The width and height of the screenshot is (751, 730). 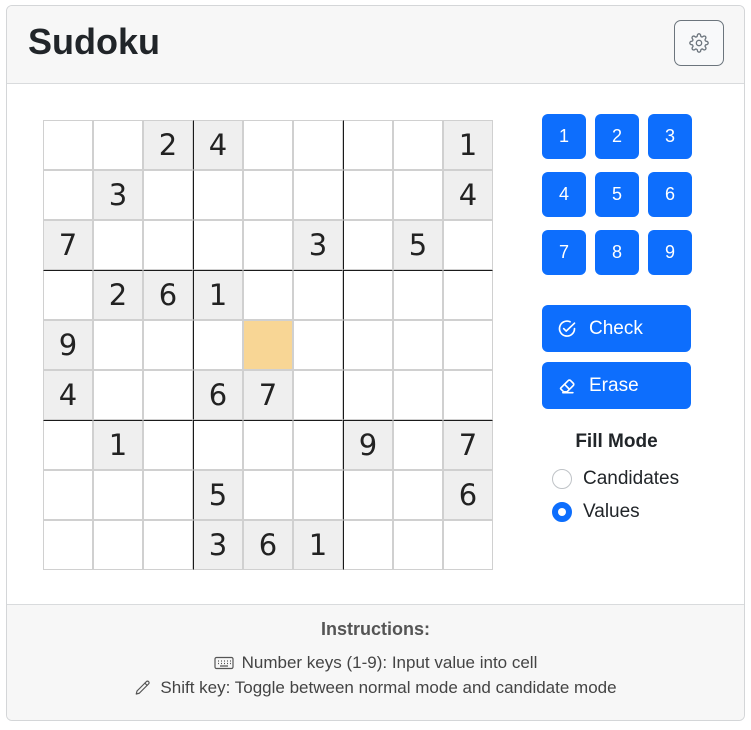 I want to click on sudoku-cell-r2-c4, so click(x=218, y=195).